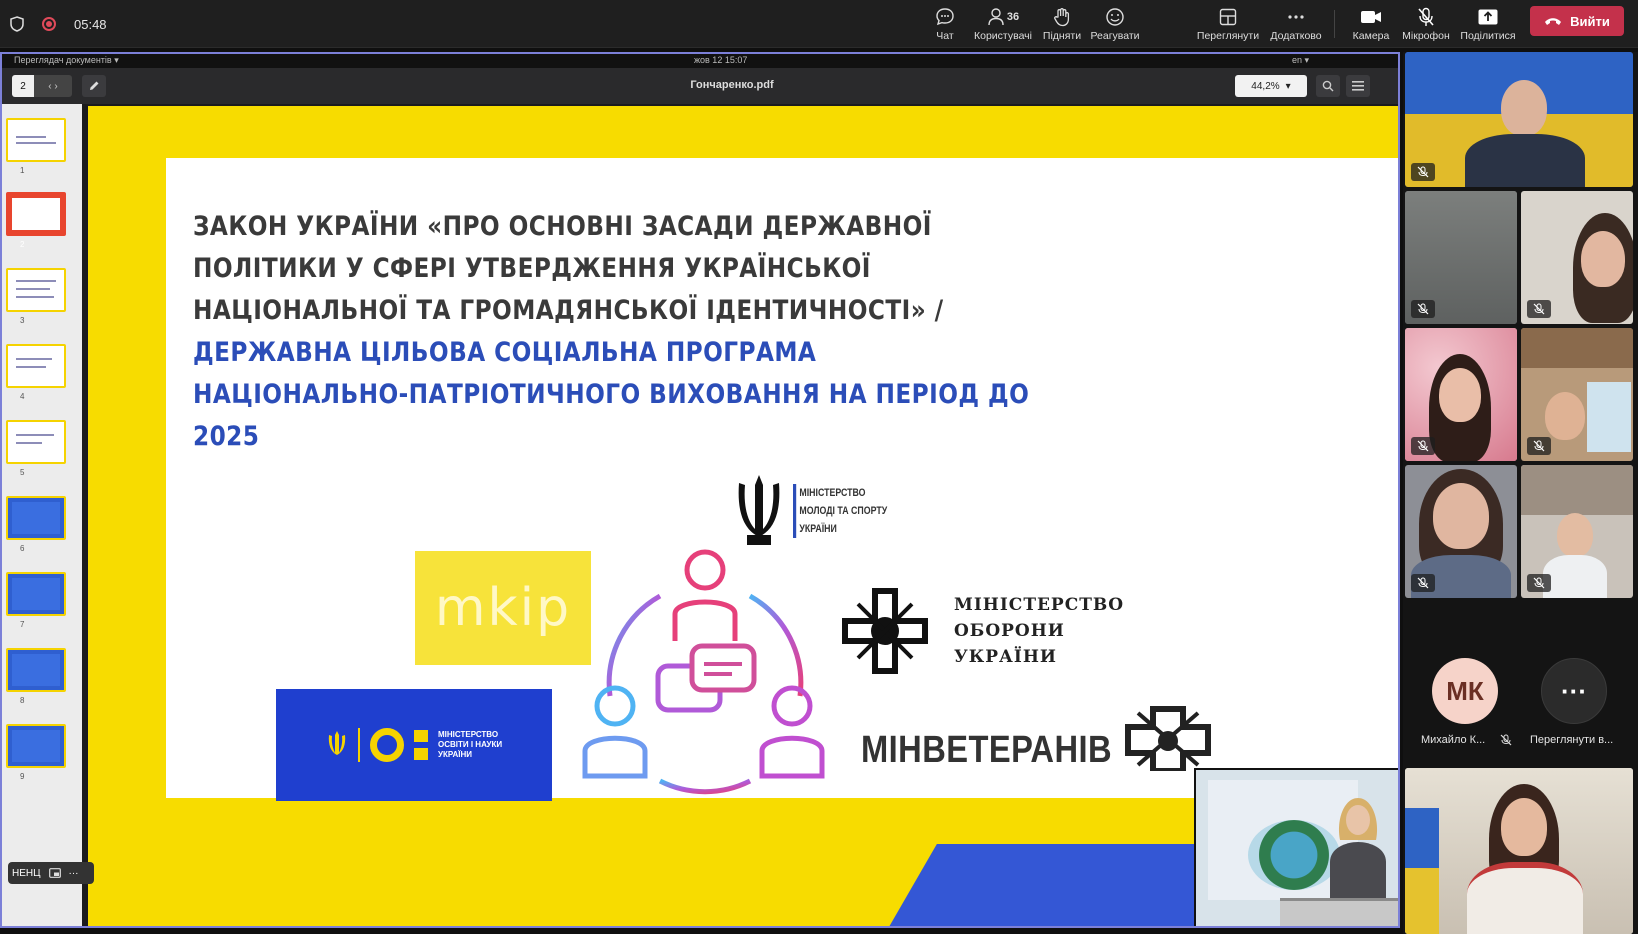 The image size is (1638, 934). What do you see at coordinates (1288, 86) in the screenshot?
I see `chevron-down-icon: ▾` at bounding box center [1288, 86].